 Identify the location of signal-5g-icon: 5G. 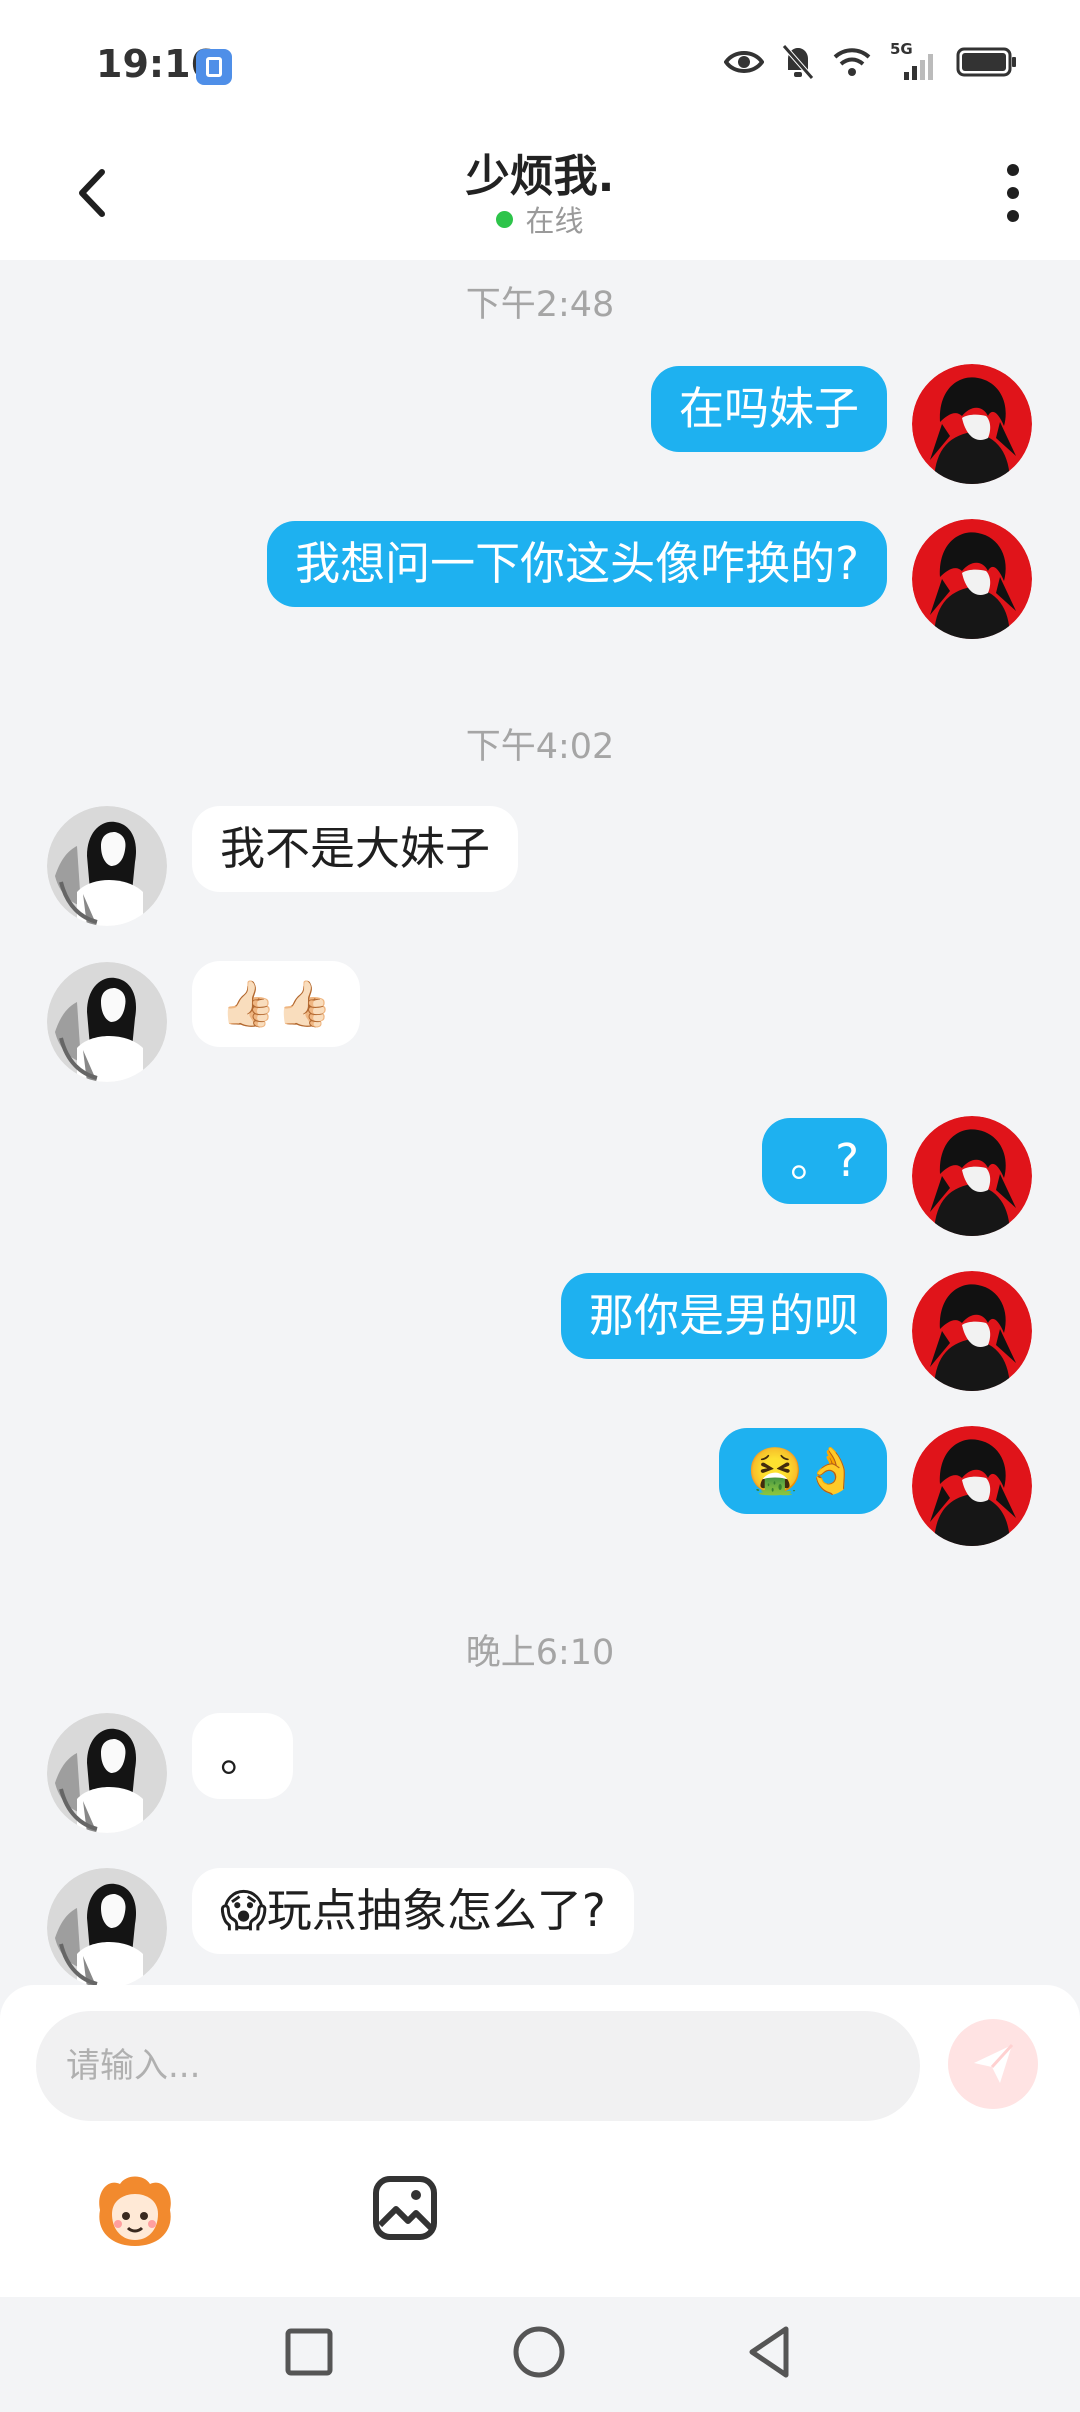
(914, 60).